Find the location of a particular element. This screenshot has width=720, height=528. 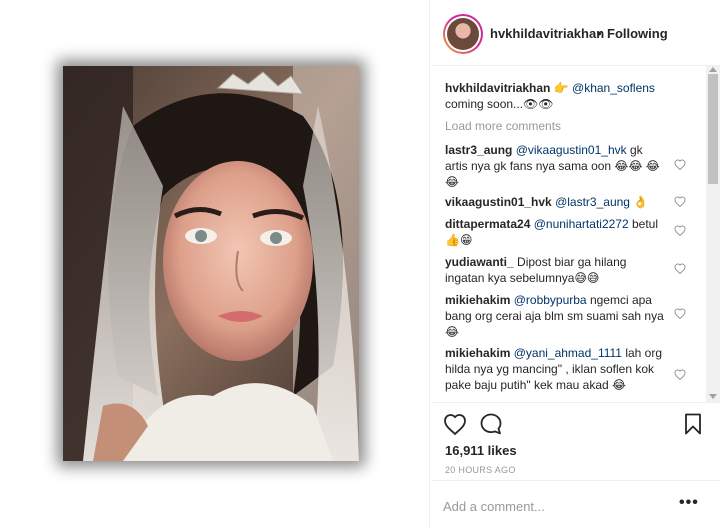

bookmark-icon is located at coordinates (693, 424).